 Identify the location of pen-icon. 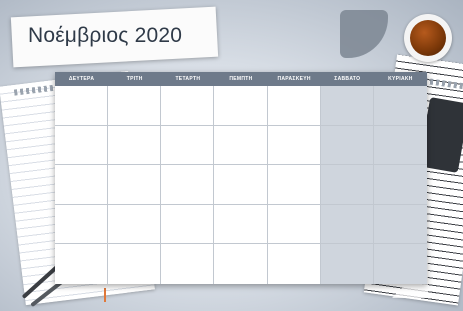
(105, 295).